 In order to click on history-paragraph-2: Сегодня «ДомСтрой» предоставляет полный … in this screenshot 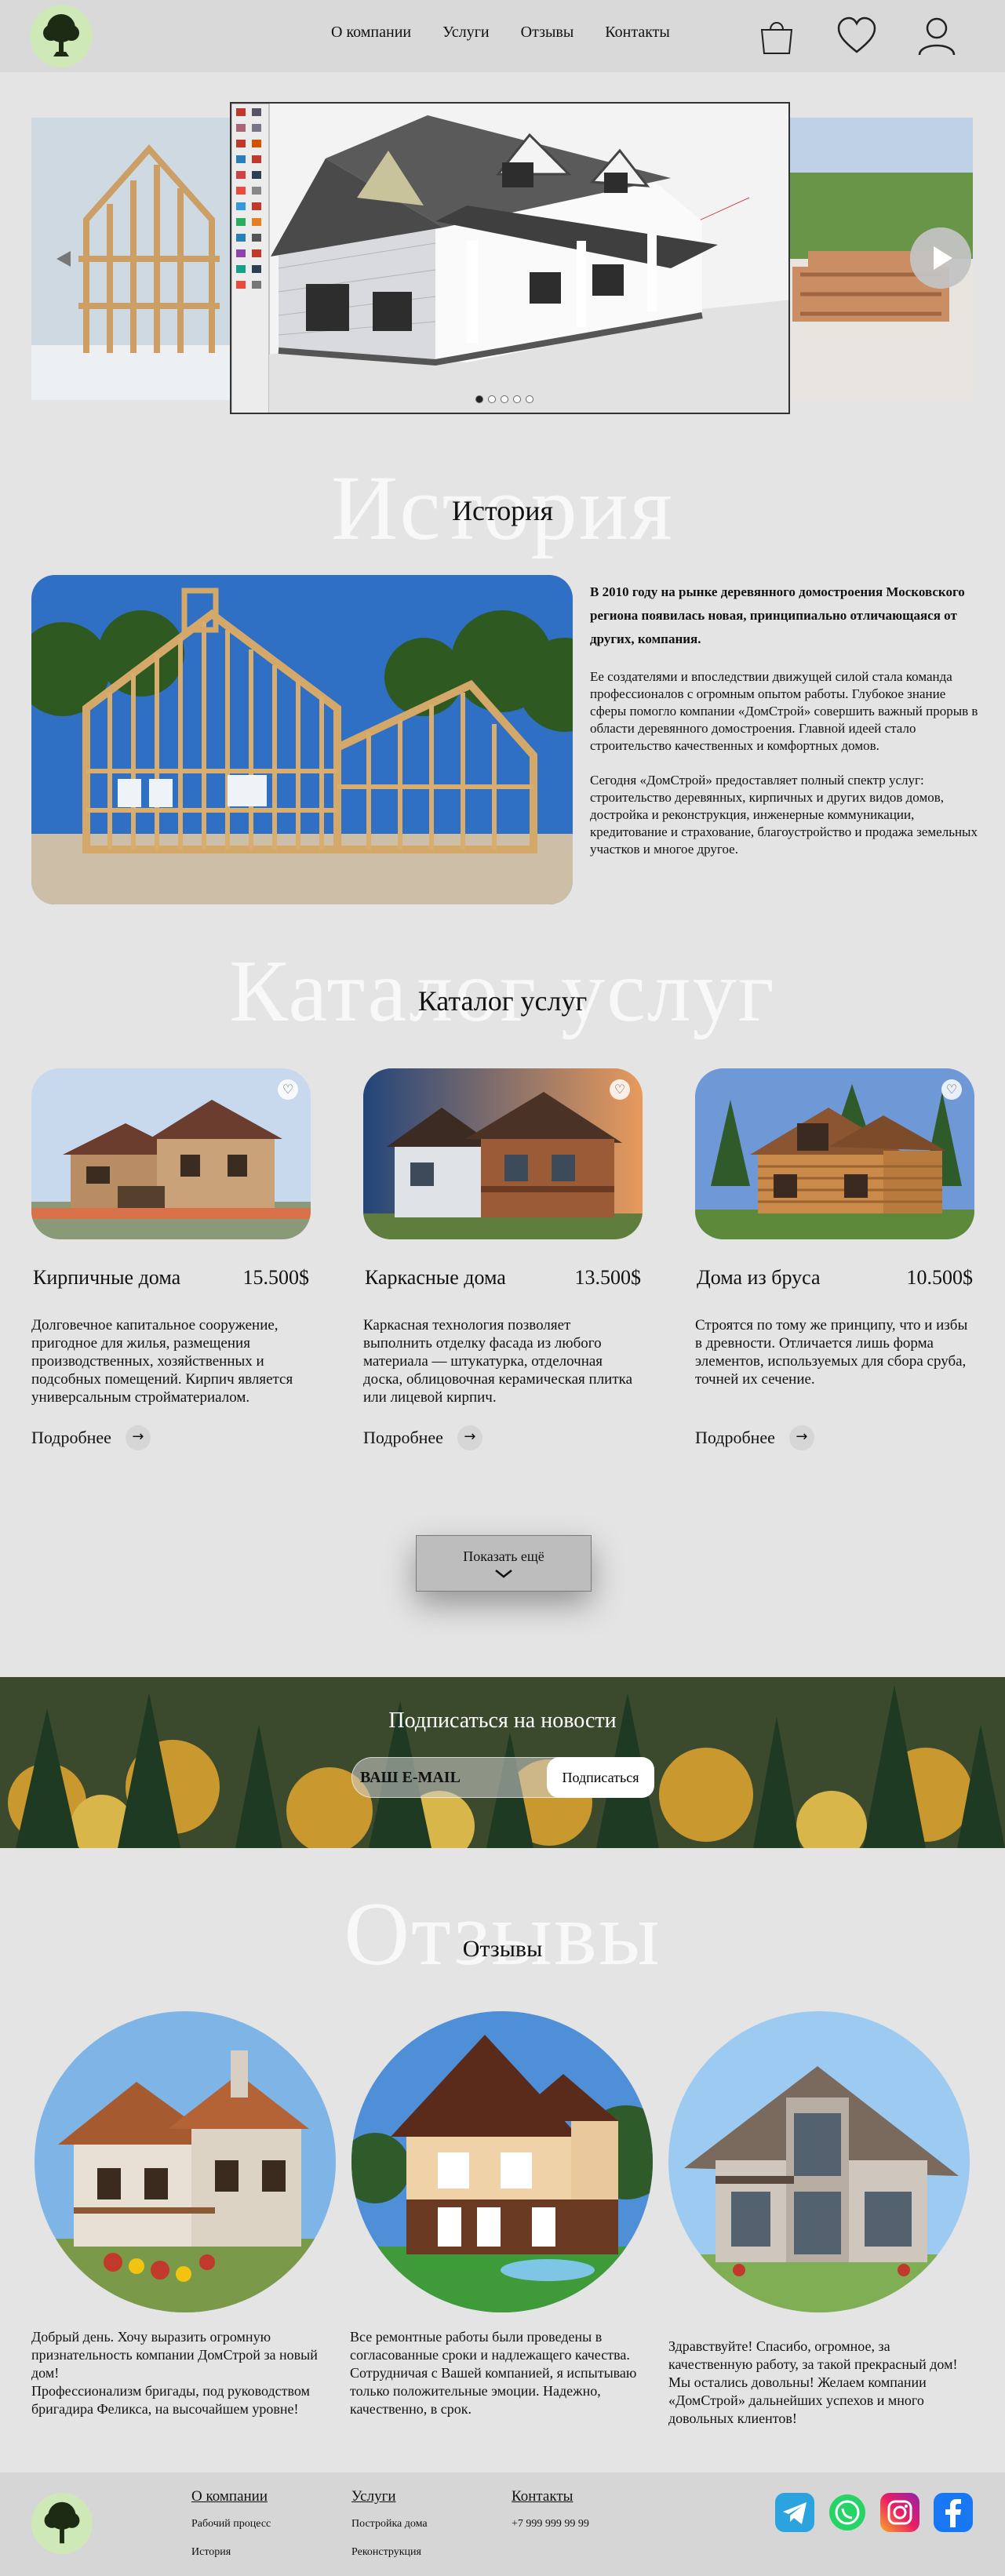, I will do `click(784, 815)`.